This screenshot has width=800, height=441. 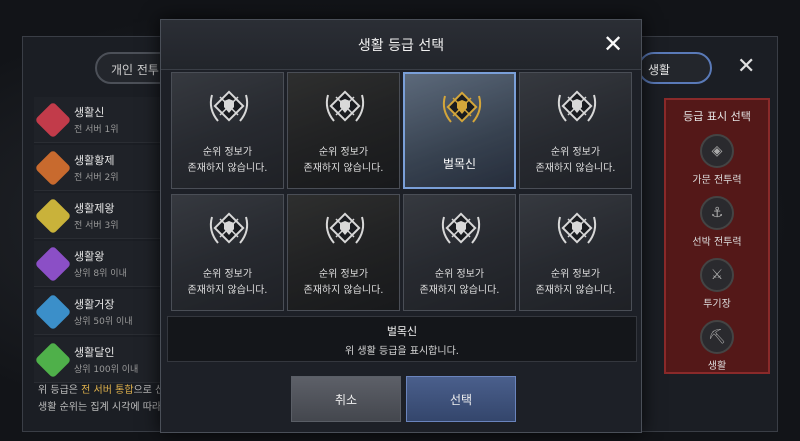 What do you see at coordinates (60, 390) in the screenshot?
I see `note-text: 위 등급은` at bounding box center [60, 390].